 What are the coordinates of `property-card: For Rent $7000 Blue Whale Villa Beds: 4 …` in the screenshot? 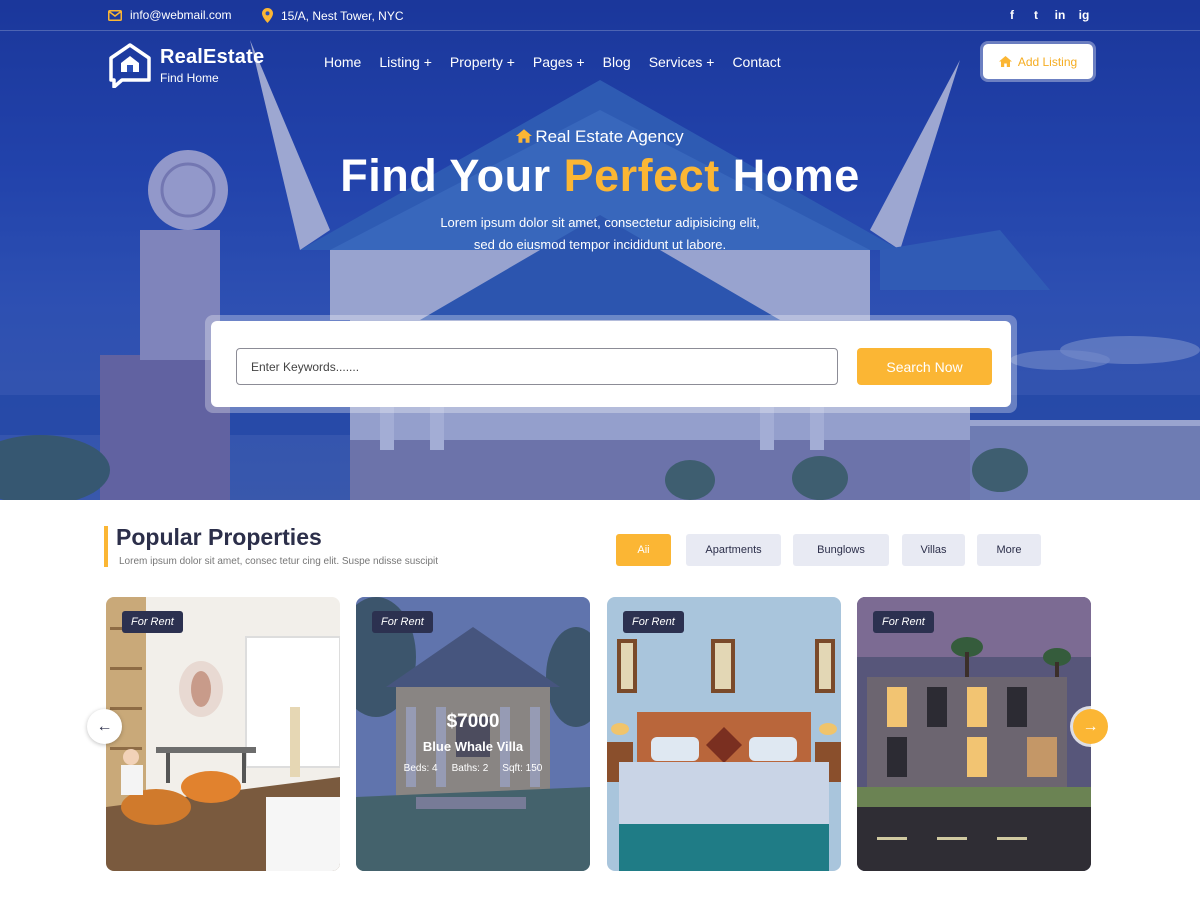 It's located at (473, 734).